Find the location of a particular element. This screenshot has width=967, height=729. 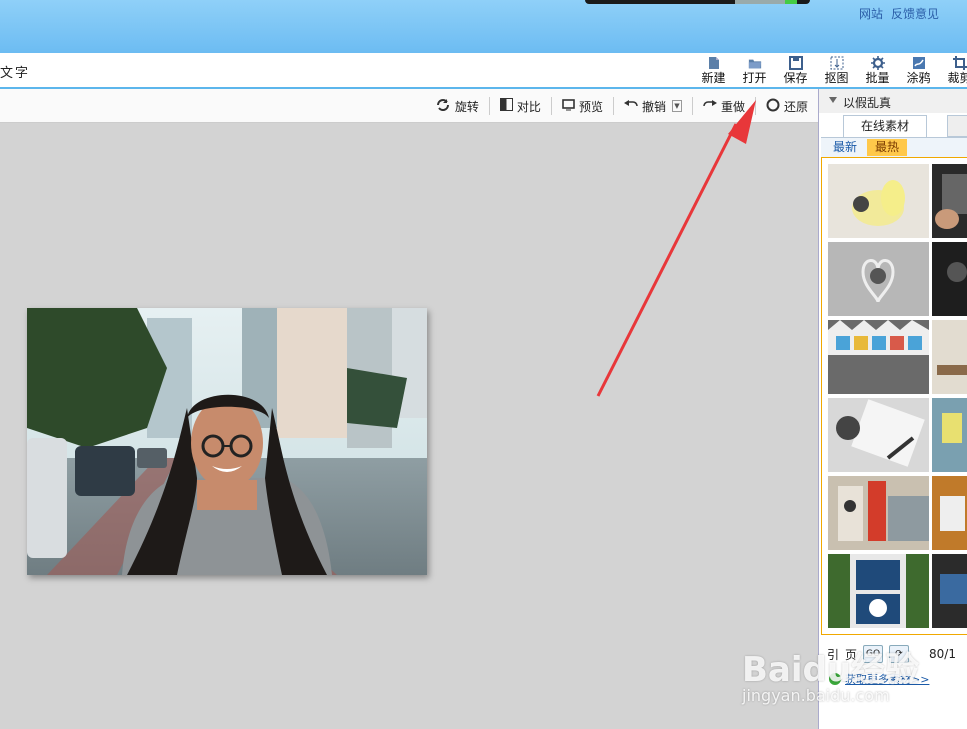

preview-label: 预览 is located at coordinates (590, 106).